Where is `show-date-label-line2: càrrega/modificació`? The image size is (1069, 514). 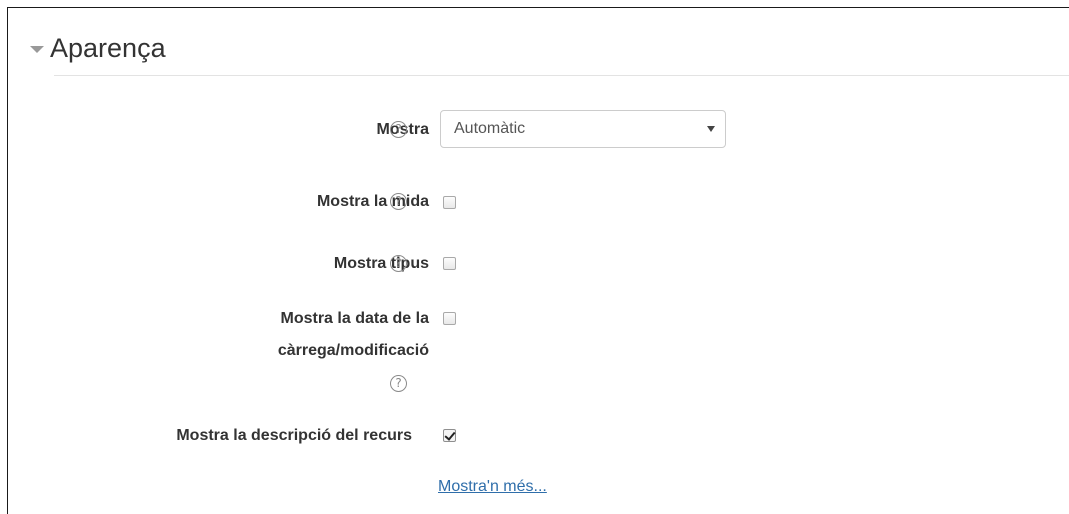
show-date-label-line2: càrrega/modificació is located at coordinates (353, 350).